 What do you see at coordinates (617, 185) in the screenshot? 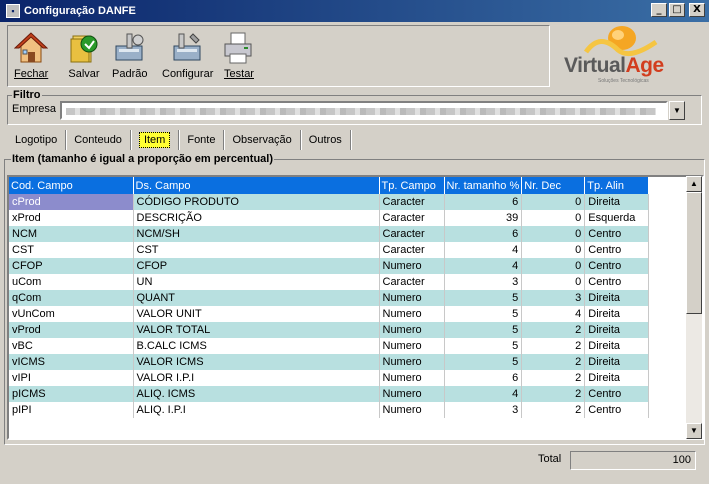
I see `col-tp-alin: Tp. Alin` at bounding box center [617, 185].